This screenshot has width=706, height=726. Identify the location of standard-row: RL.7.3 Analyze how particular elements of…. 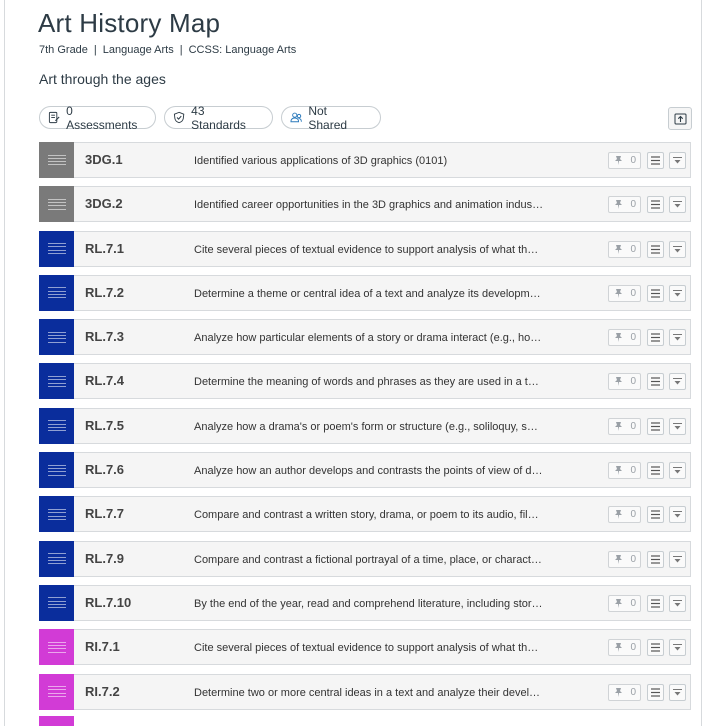
(365, 337).